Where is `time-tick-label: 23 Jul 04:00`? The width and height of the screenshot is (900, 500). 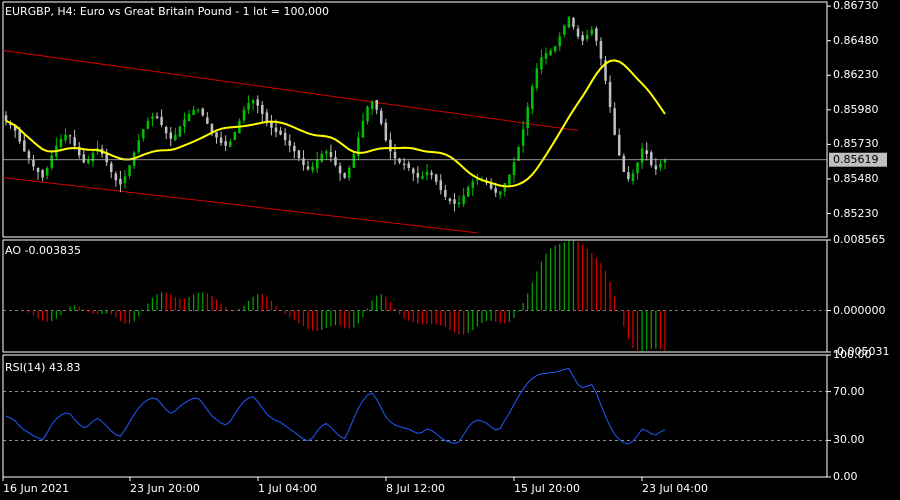 time-tick-label: 23 Jul 04:00 is located at coordinates (675, 488).